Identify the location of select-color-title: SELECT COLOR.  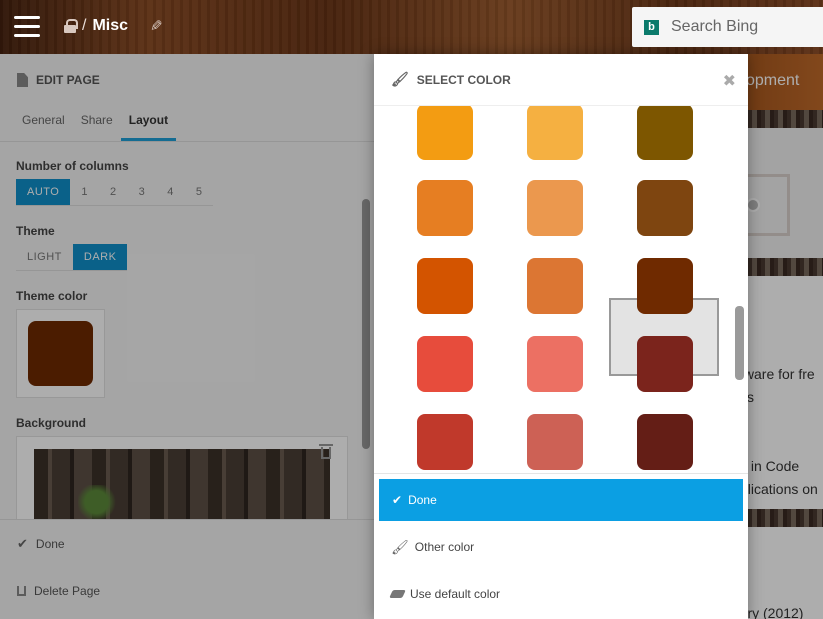
(463, 79).